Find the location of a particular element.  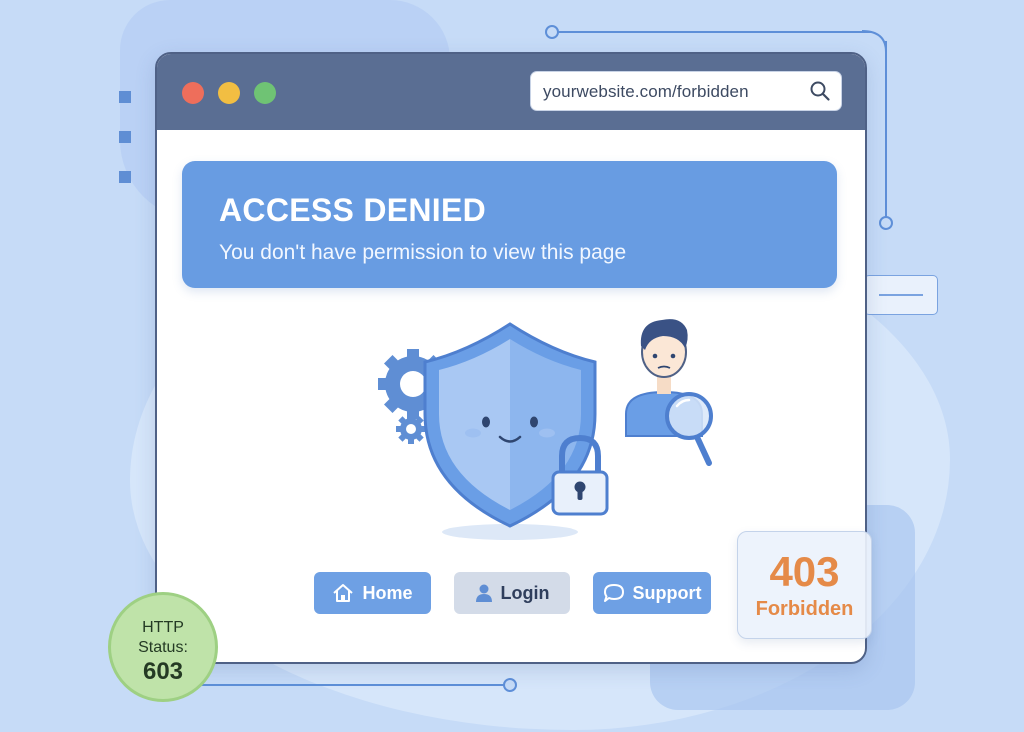

home-icon is located at coordinates (343, 593).